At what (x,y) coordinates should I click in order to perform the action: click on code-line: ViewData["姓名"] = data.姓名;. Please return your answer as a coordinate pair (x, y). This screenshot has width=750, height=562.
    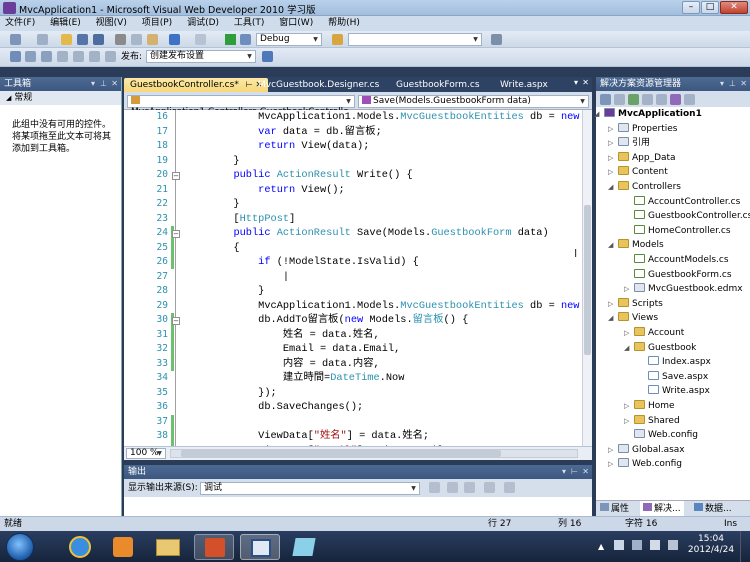
    Looking at the image, I should click on (386, 436).